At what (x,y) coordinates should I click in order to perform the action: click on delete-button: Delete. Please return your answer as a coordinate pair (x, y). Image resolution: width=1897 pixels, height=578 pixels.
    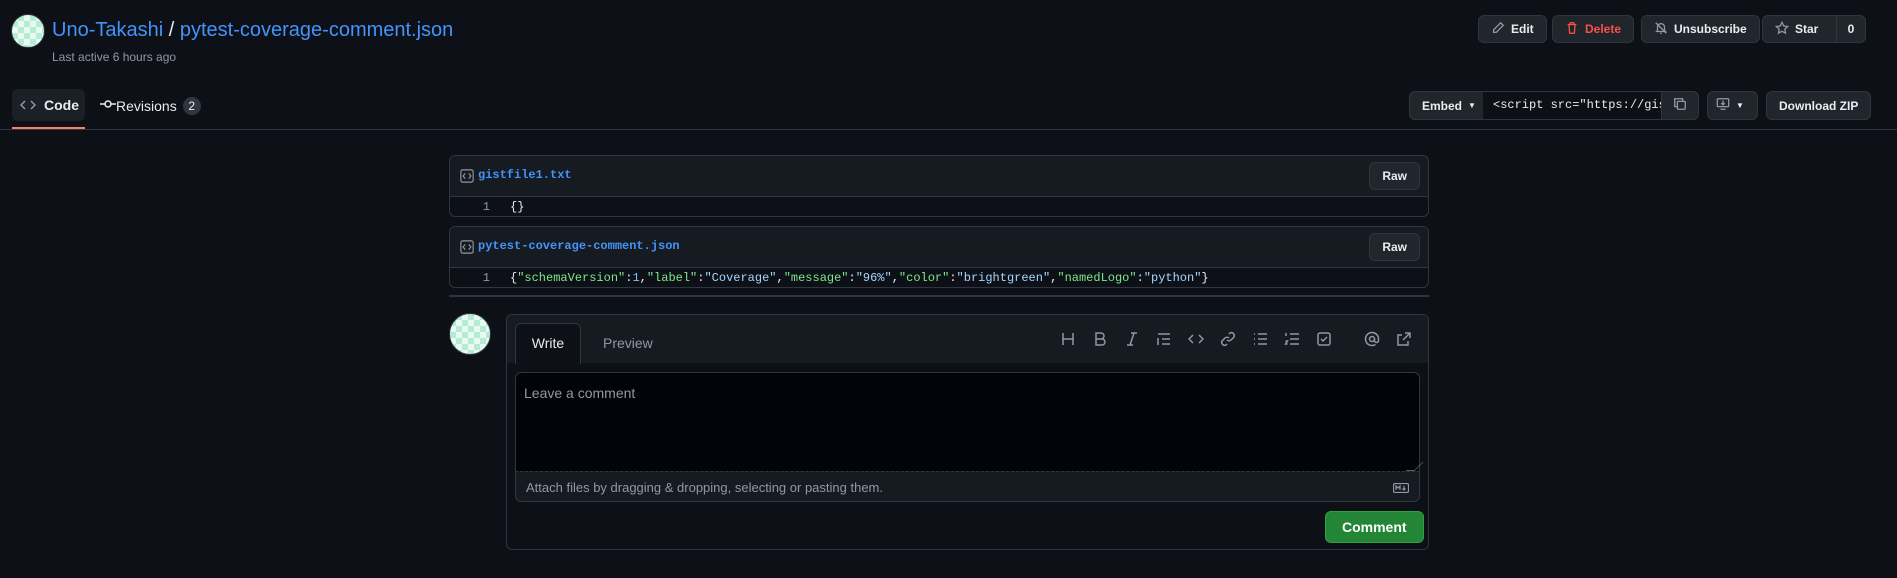
    Looking at the image, I should click on (1593, 29).